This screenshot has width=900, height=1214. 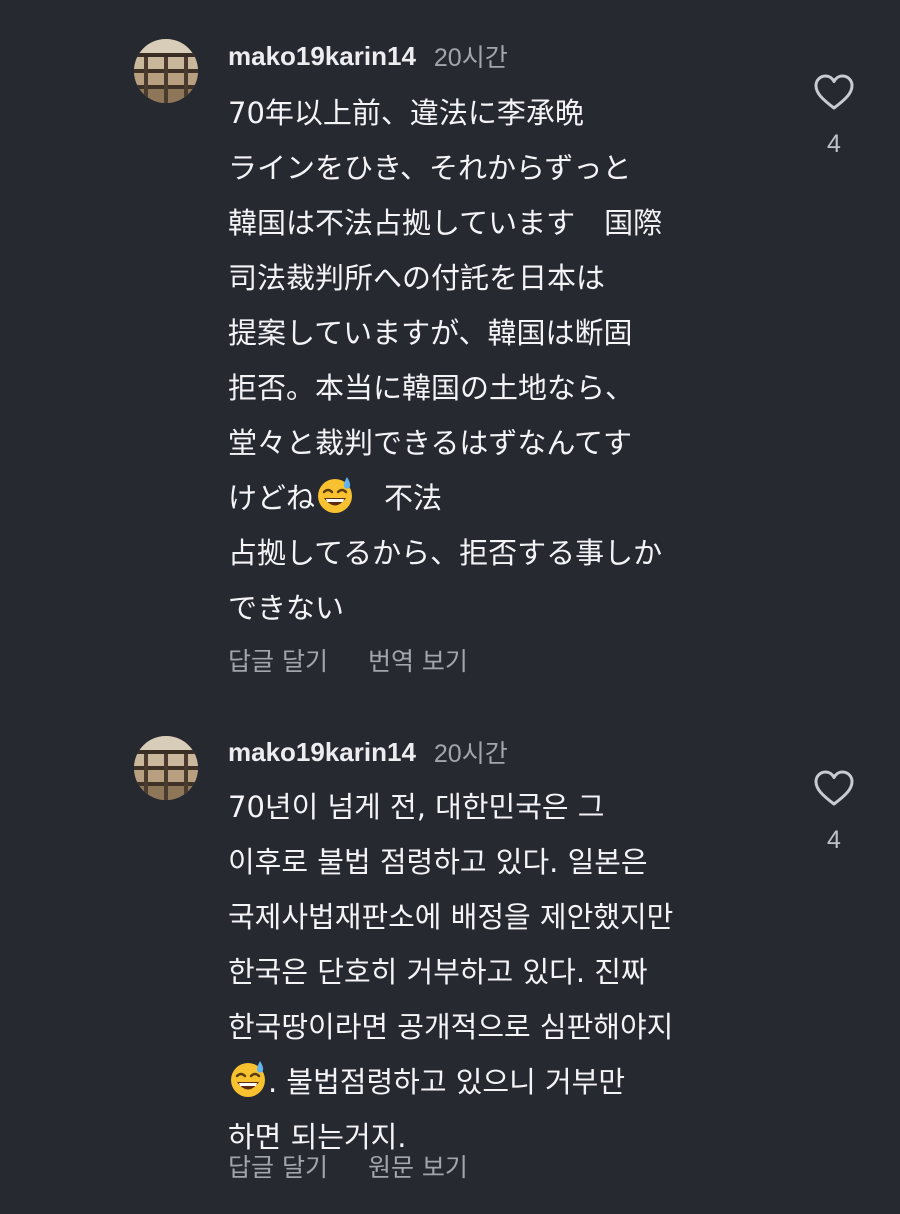 What do you see at coordinates (451, 1027) in the screenshot?
I see `comment-line: 한국땅이라면 공개적으로 심판해야지` at bounding box center [451, 1027].